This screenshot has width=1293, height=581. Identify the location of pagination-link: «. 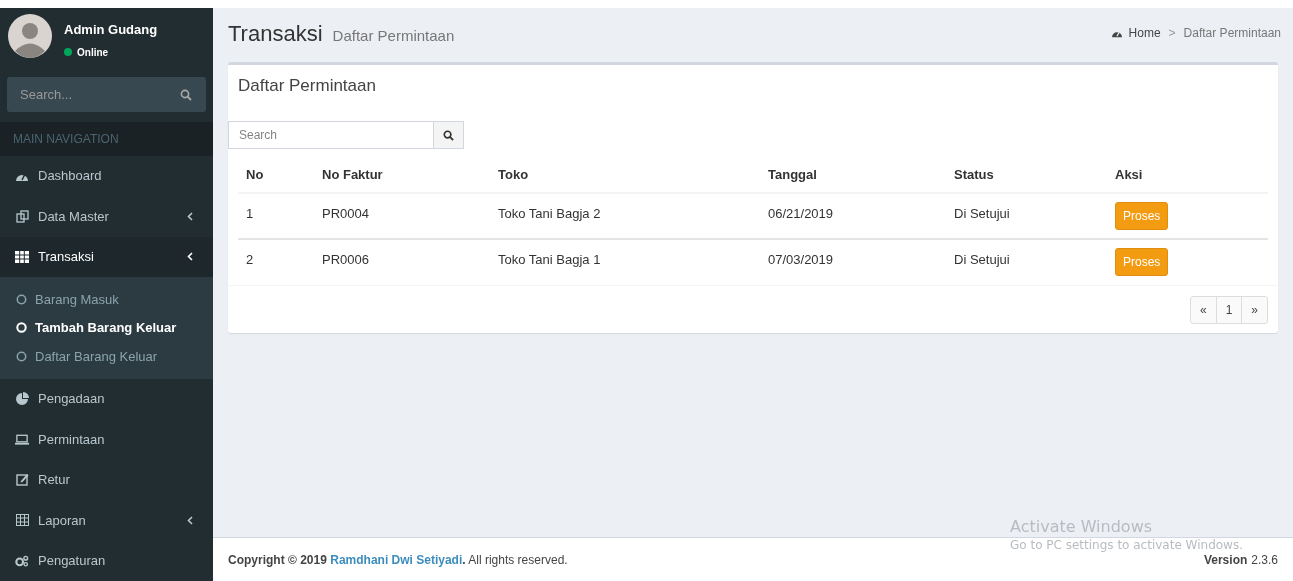
(1203, 309).